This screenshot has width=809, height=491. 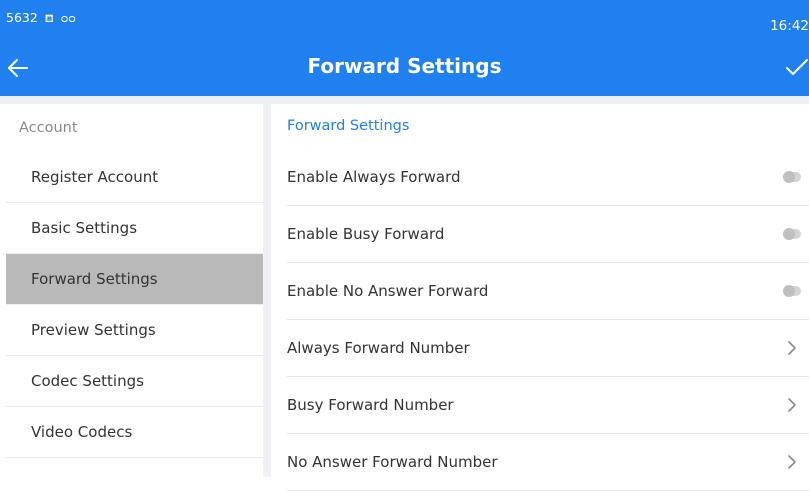 What do you see at coordinates (404, 66) in the screenshot?
I see `page-title: Forward Settings` at bounding box center [404, 66].